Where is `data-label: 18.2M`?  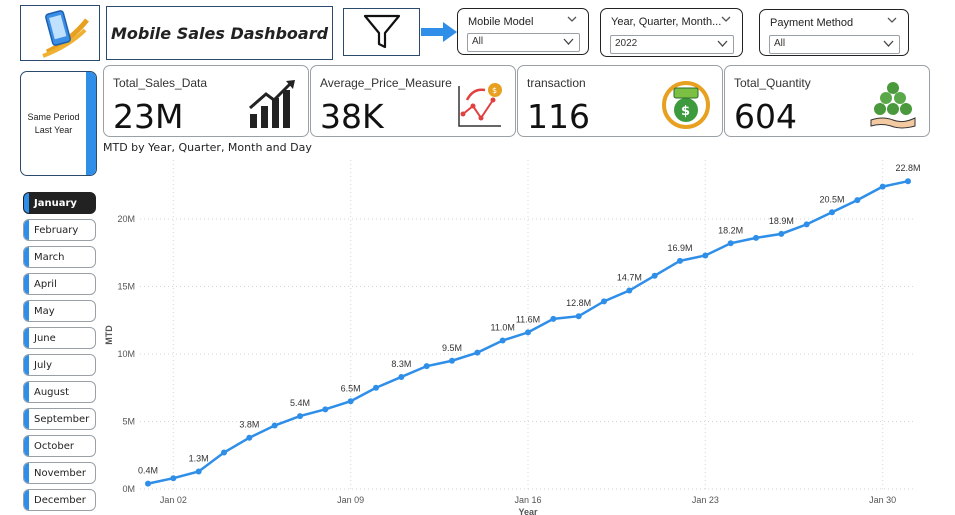
data-label: 18.2M is located at coordinates (730, 230).